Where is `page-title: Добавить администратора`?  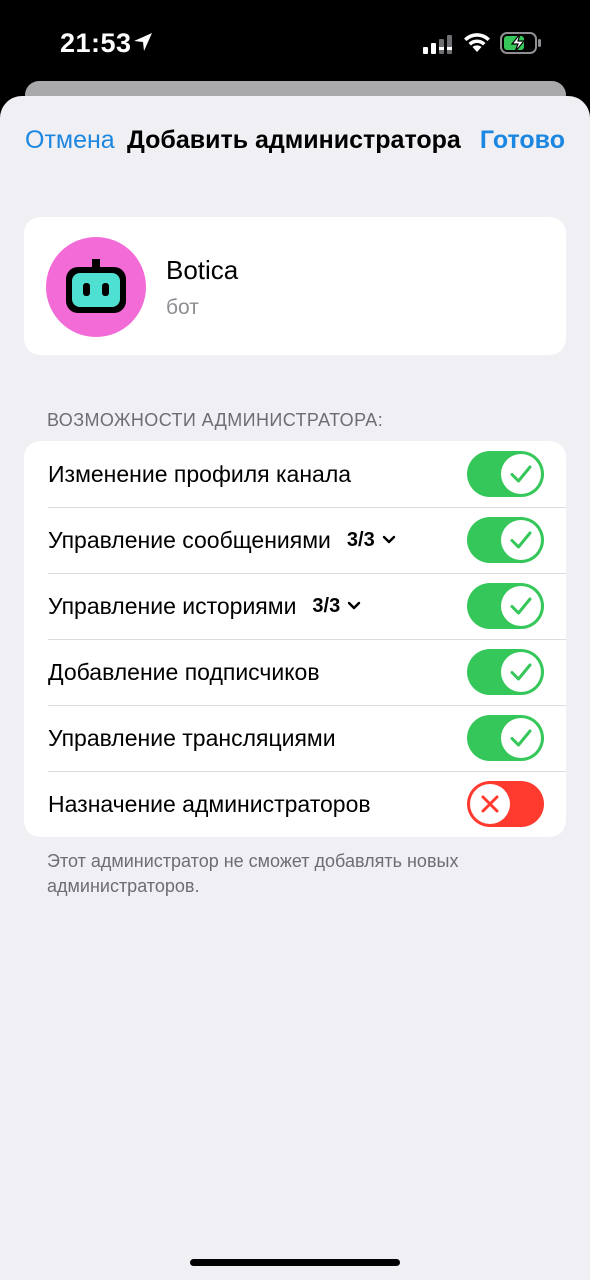 page-title: Добавить администратора is located at coordinates (294, 140).